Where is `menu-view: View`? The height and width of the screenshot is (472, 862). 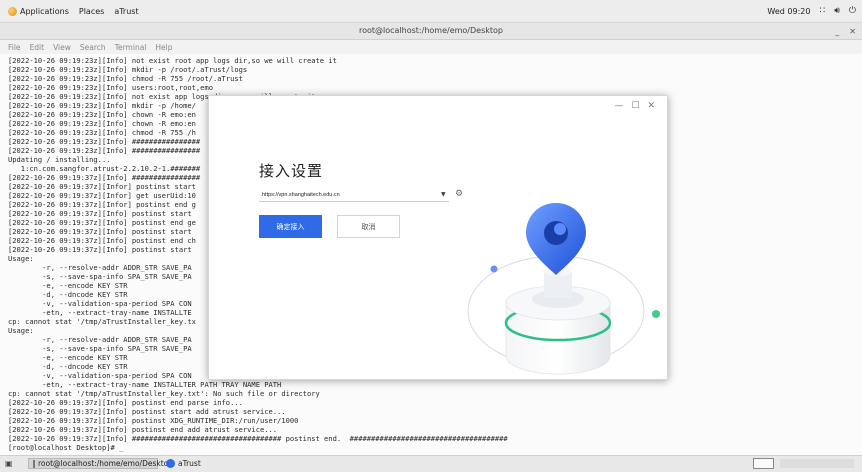
menu-view: View is located at coordinates (62, 47).